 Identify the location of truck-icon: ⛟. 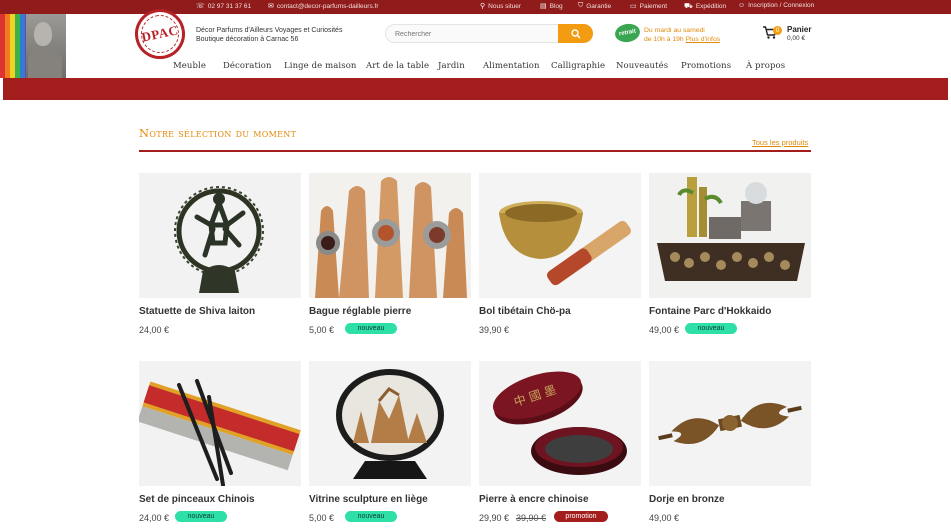
(688, 6).